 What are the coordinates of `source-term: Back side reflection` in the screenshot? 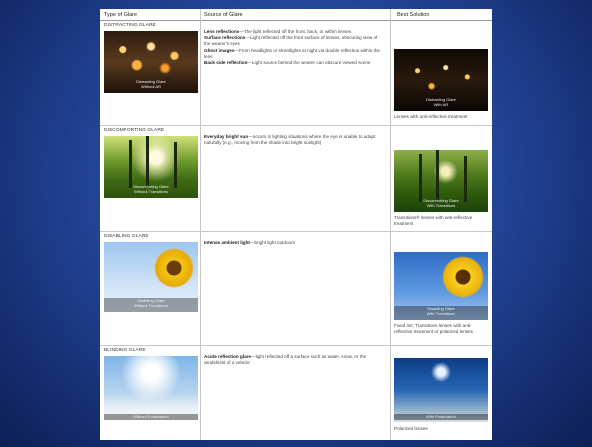 It's located at (226, 63).